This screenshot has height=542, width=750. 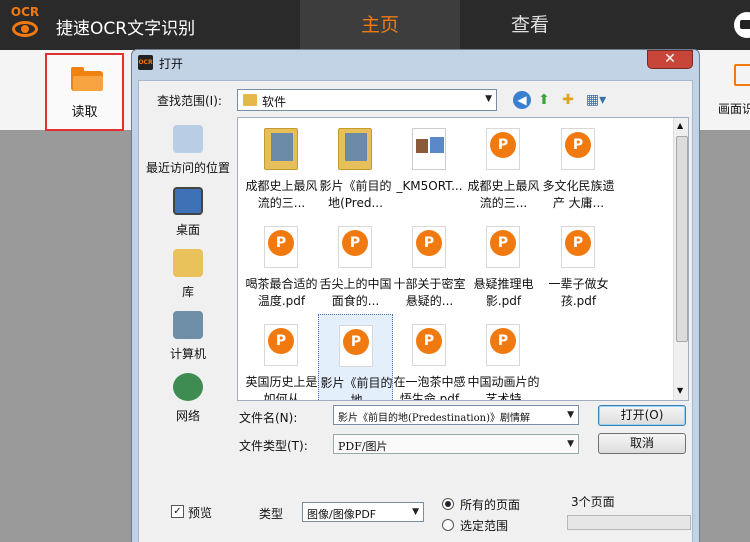 I want to click on look-in-value: 软件, so click(x=274, y=102).